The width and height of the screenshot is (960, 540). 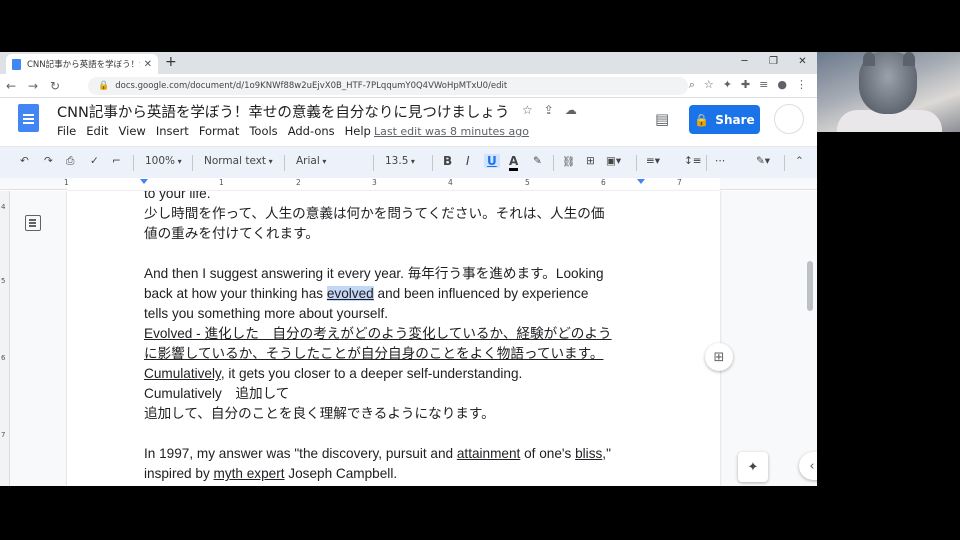 What do you see at coordinates (33, 86) in the screenshot?
I see `forward-icon: →` at bounding box center [33, 86].